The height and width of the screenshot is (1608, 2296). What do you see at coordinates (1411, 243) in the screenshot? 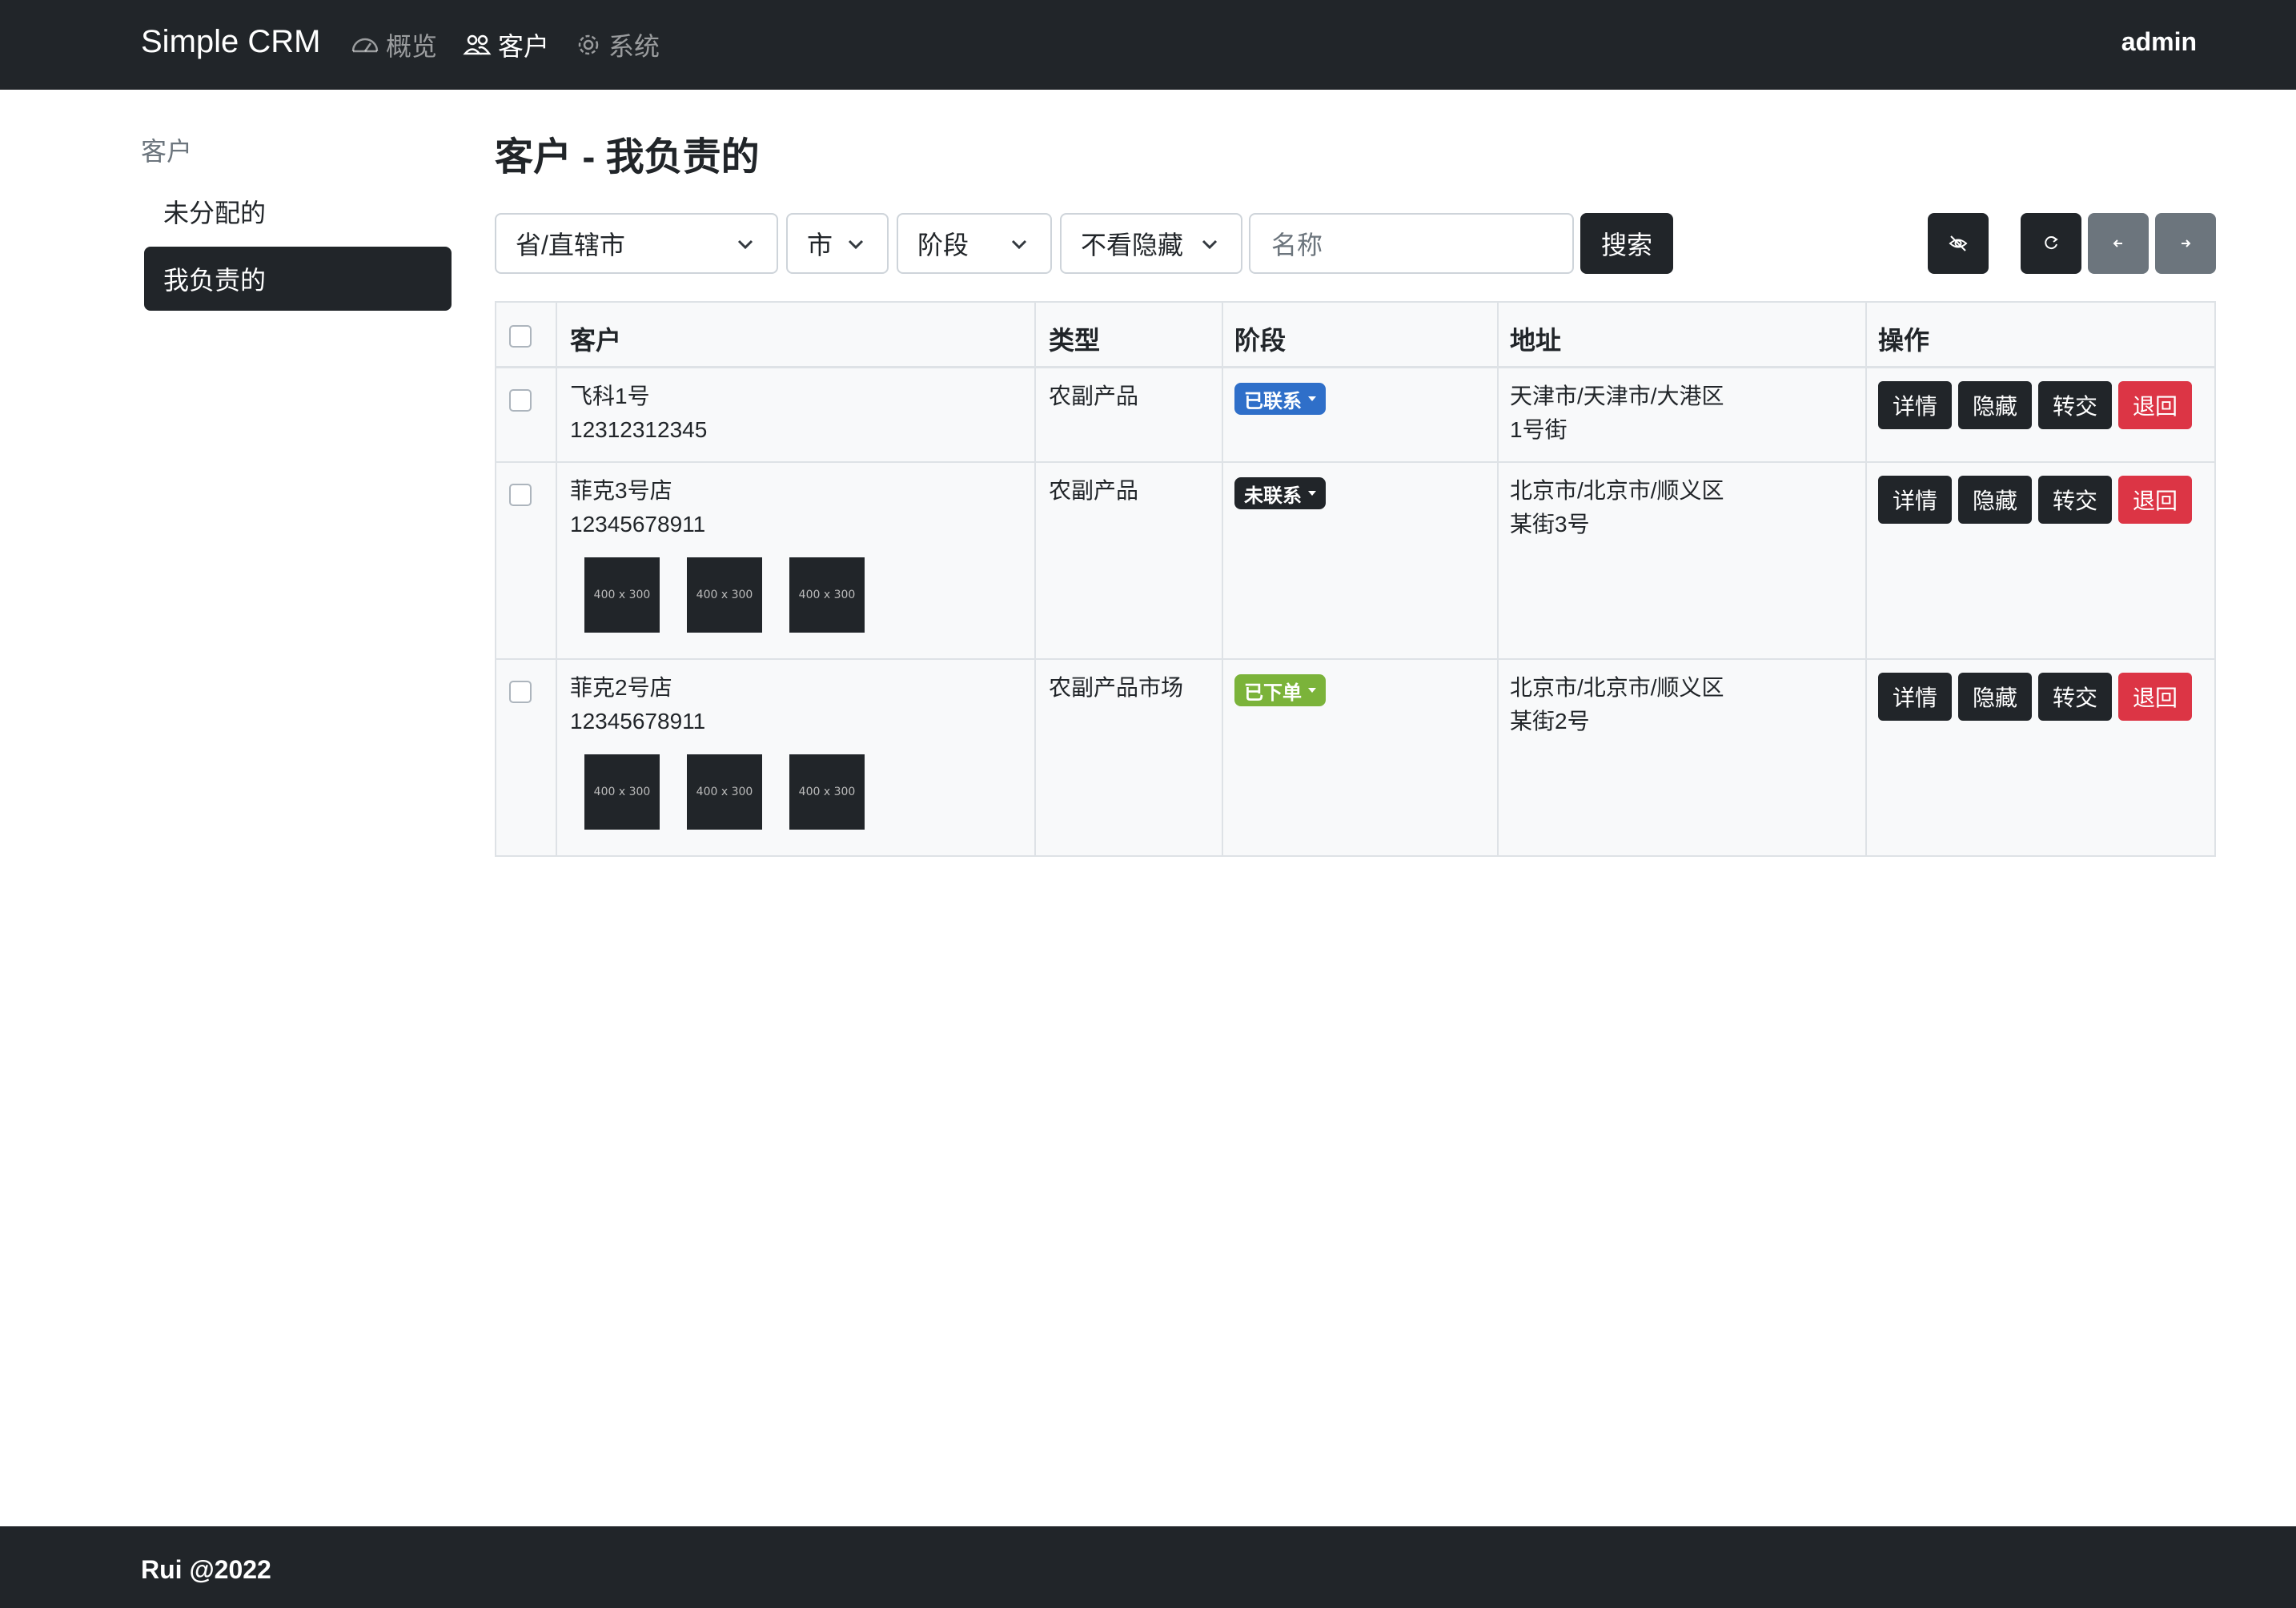
I see `name-search-input: 名称` at bounding box center [1411, 243].